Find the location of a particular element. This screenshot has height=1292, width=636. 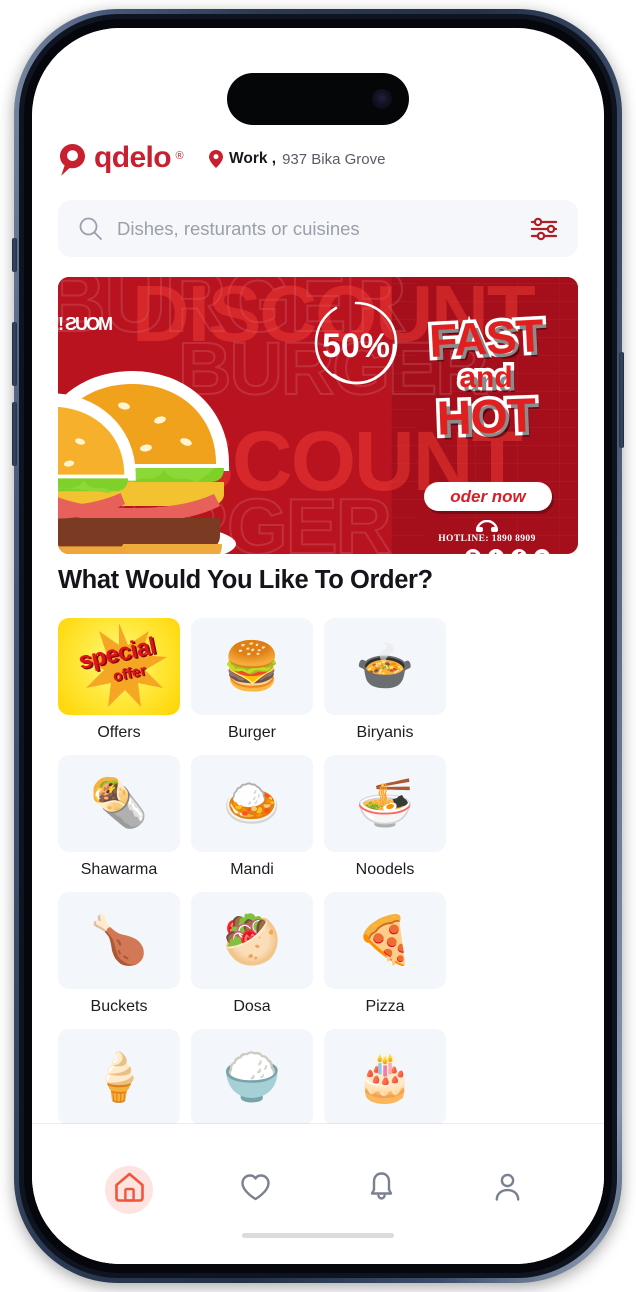

cakes-card: 🎂 is located at coordinates (385, 1077).